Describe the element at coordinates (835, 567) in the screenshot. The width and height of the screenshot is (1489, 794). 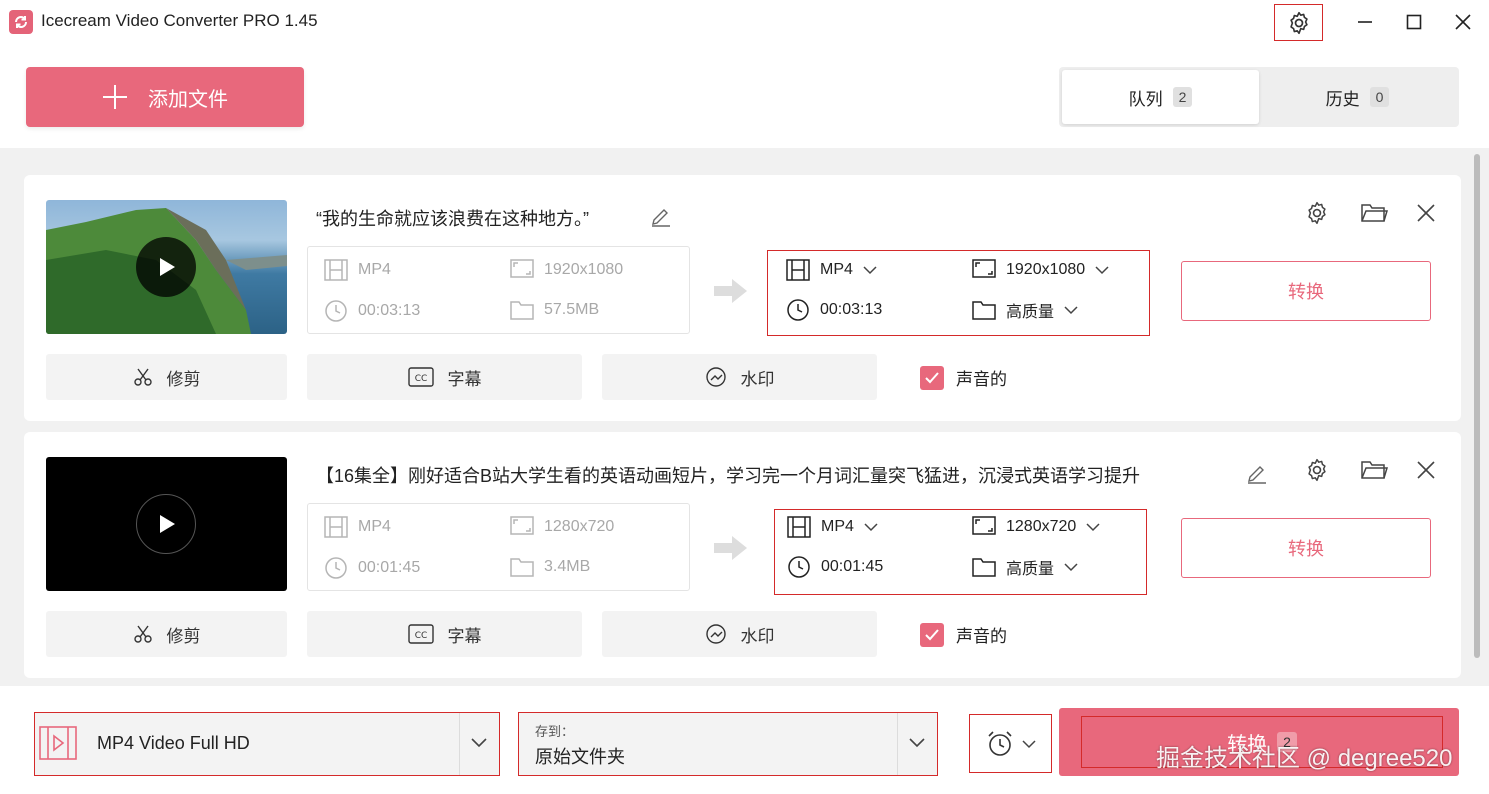
I see `output-duration-field: 00:01:45` at that location.